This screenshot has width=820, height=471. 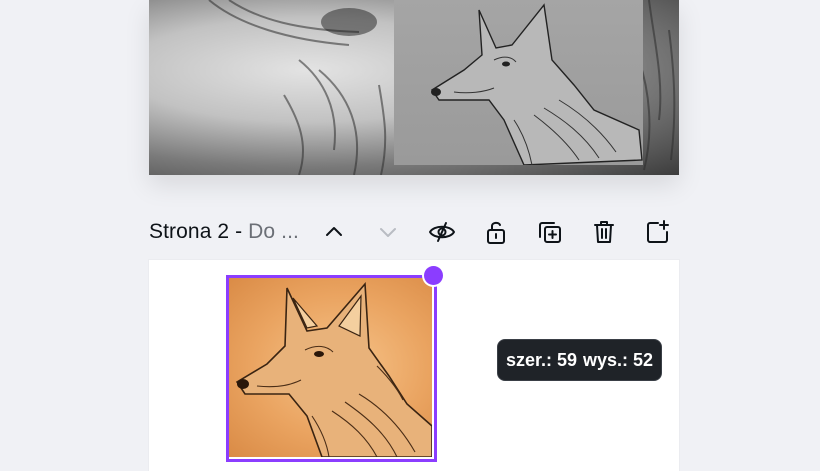 I want to click on width-readout: szer.: 59, so click(x=541, y=359).